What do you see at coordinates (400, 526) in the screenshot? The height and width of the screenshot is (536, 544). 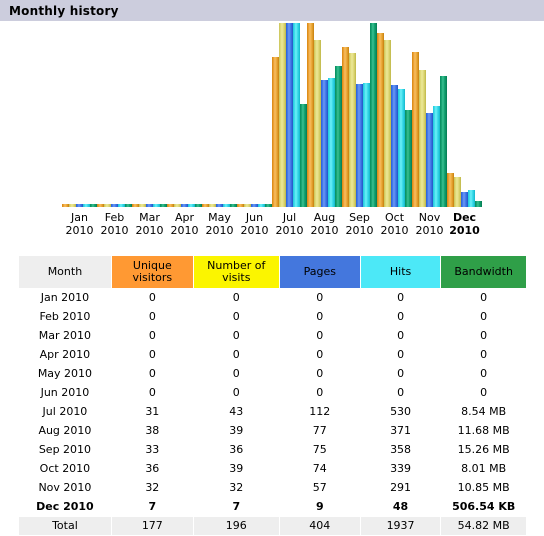 I see `total-cell-hits: 1937` at bounding box center [400, 526].